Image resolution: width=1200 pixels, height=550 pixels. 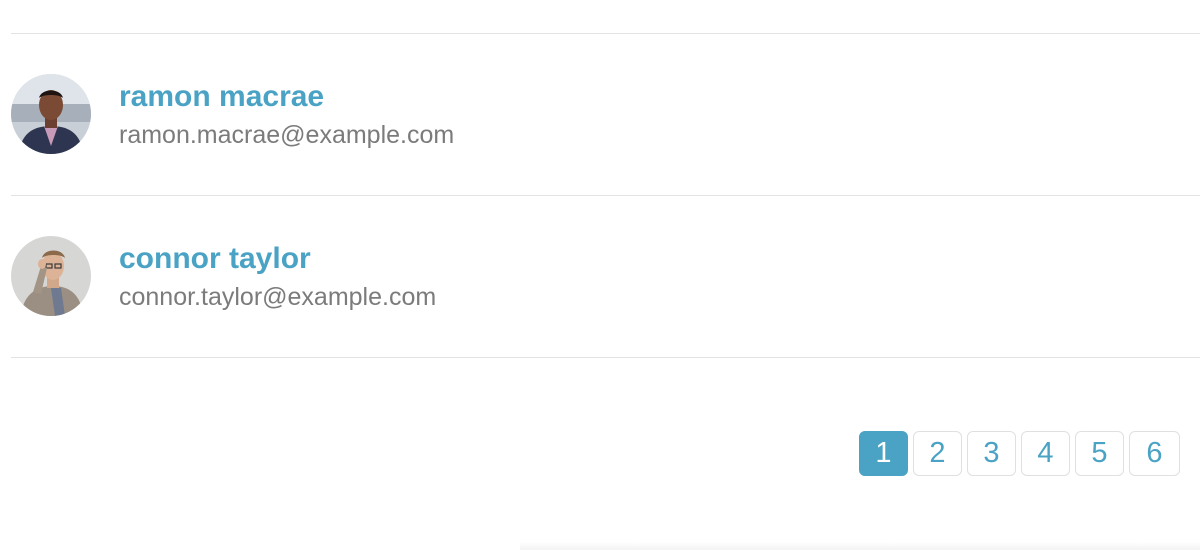 What do you see at coordinates (605, 115) in the screenshot?
I see `list-item: ramon macrae ramon.macrae@example.com` at bounding box center [605, 115].